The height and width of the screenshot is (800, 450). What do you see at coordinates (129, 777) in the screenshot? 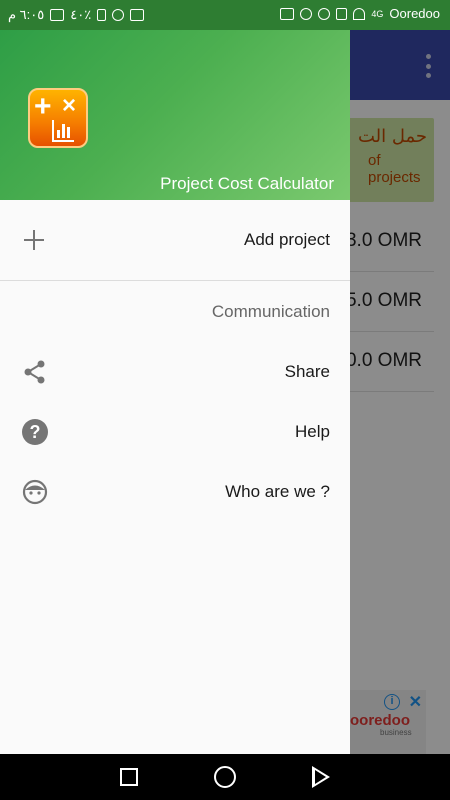
I see `recents-button` at bounding box center [129, 777].